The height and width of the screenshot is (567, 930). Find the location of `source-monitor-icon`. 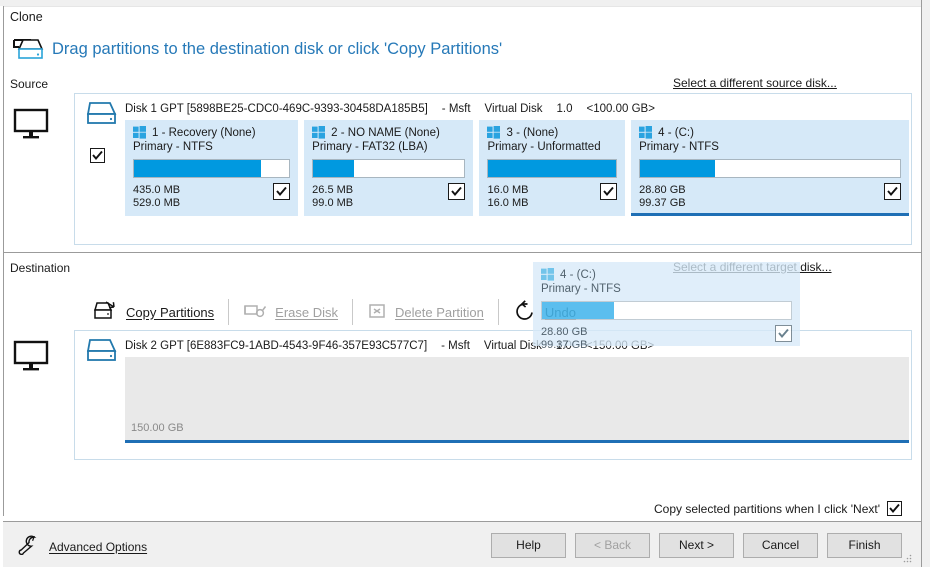

source-monitor-icon is located at coordinates (33, 125).